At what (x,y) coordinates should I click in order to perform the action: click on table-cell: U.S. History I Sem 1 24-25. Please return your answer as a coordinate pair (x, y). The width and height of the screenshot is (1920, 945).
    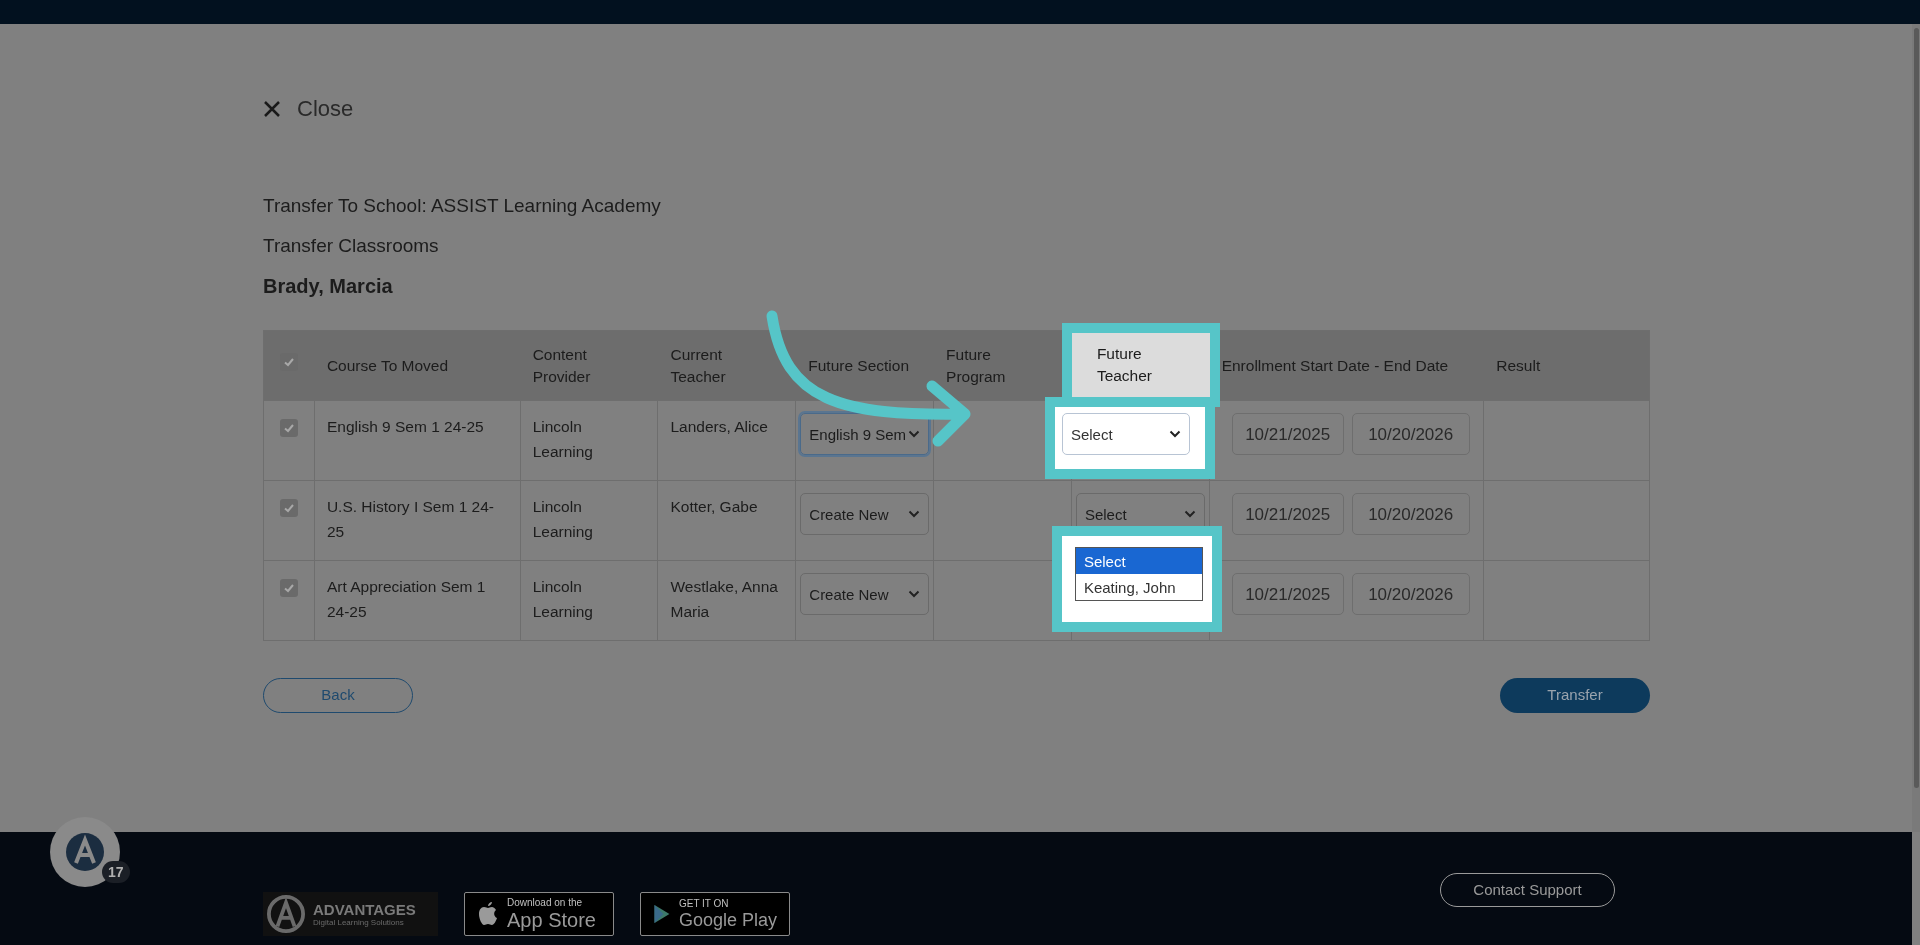
    Looking at the image, I should click on (410, 519).